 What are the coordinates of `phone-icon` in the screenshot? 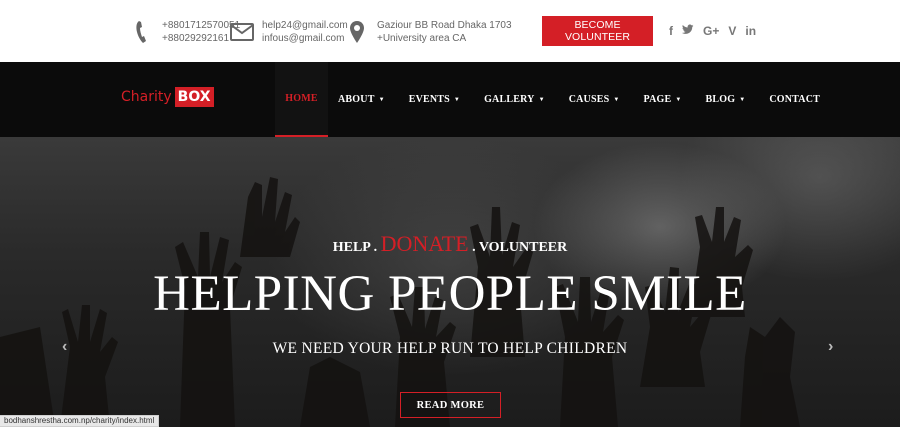 It's located at (142, 32).